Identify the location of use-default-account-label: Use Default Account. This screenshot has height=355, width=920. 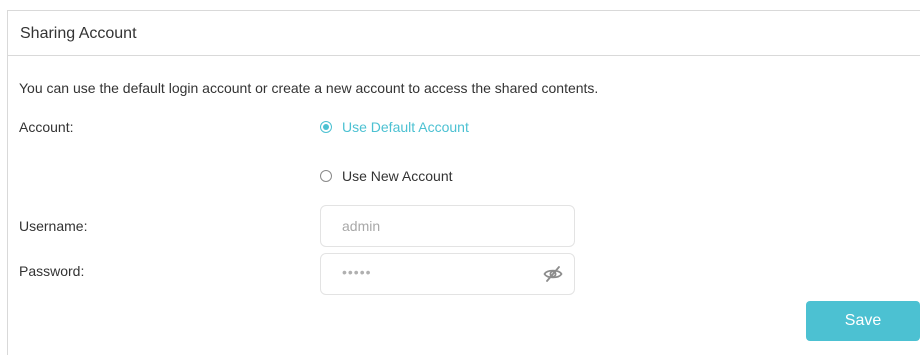
(405, 127).